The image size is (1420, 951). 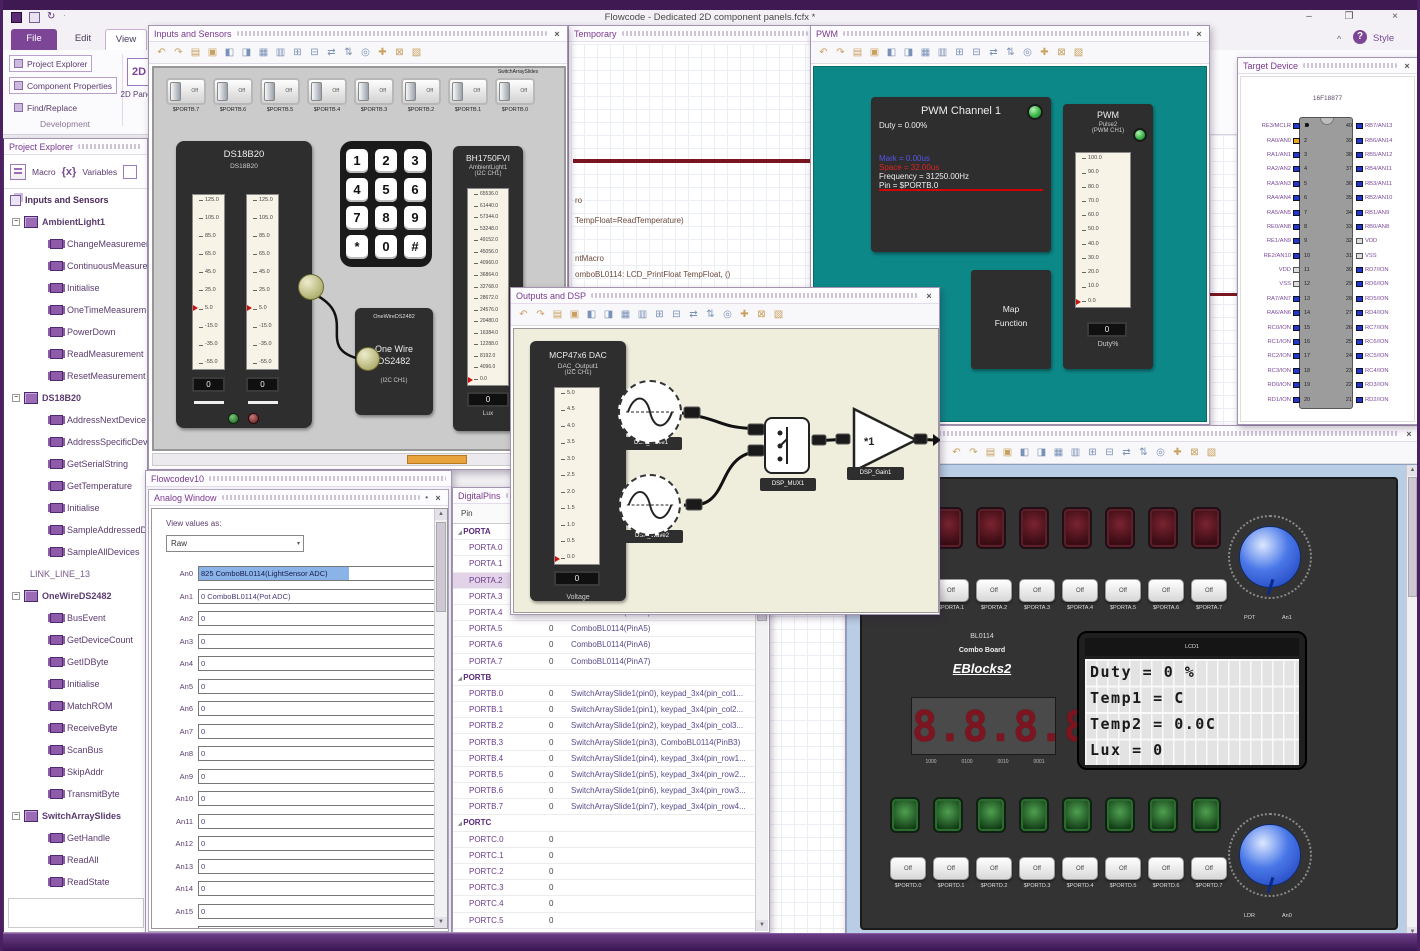 I want to click on component-properties-button: Component Properties, so click(x=63, y=85).